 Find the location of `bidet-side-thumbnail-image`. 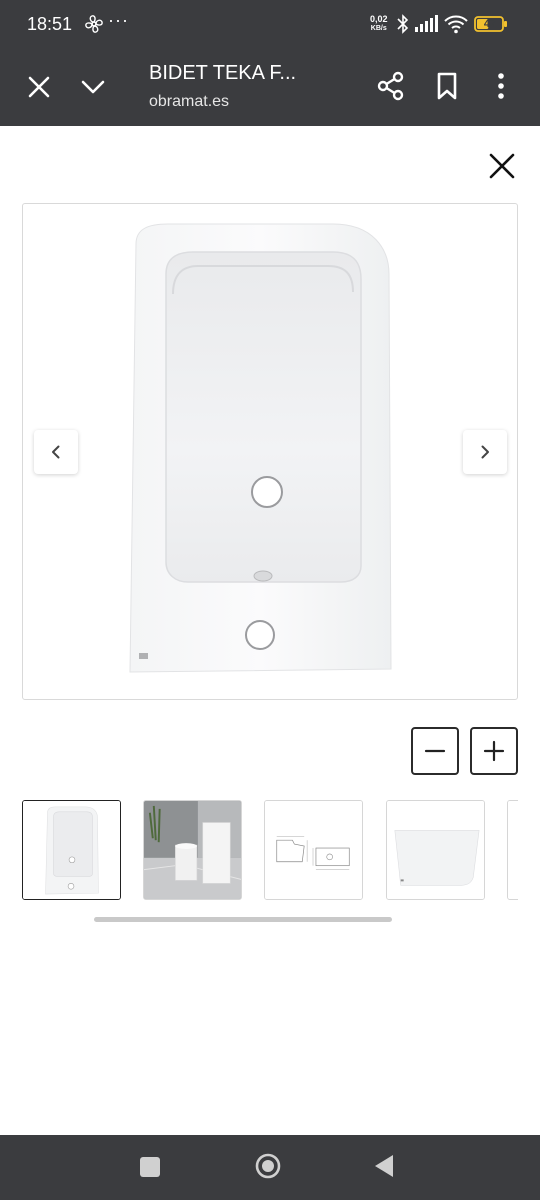

bidet-side-thumbnail-image is located at coordinates (435, 850).